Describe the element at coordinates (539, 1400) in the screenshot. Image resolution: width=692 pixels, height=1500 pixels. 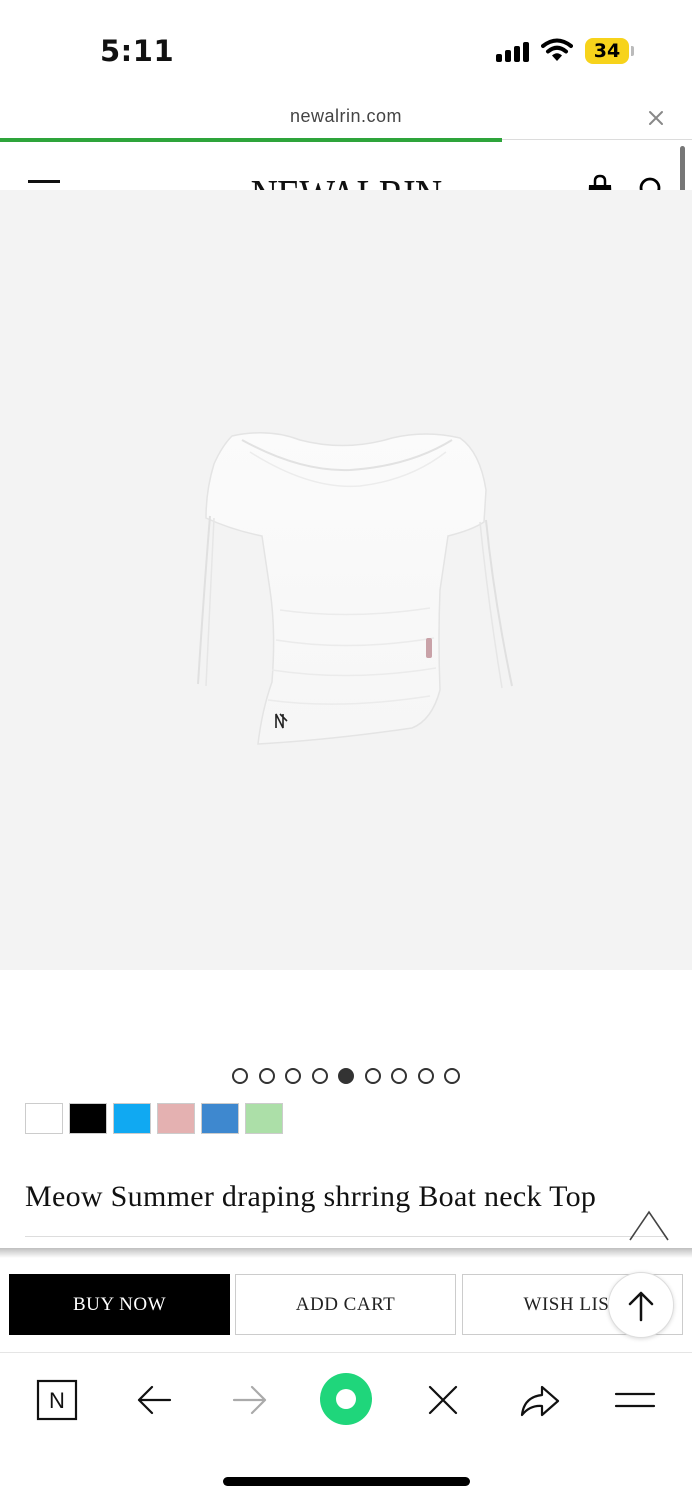
I see `share-icon` at that location.